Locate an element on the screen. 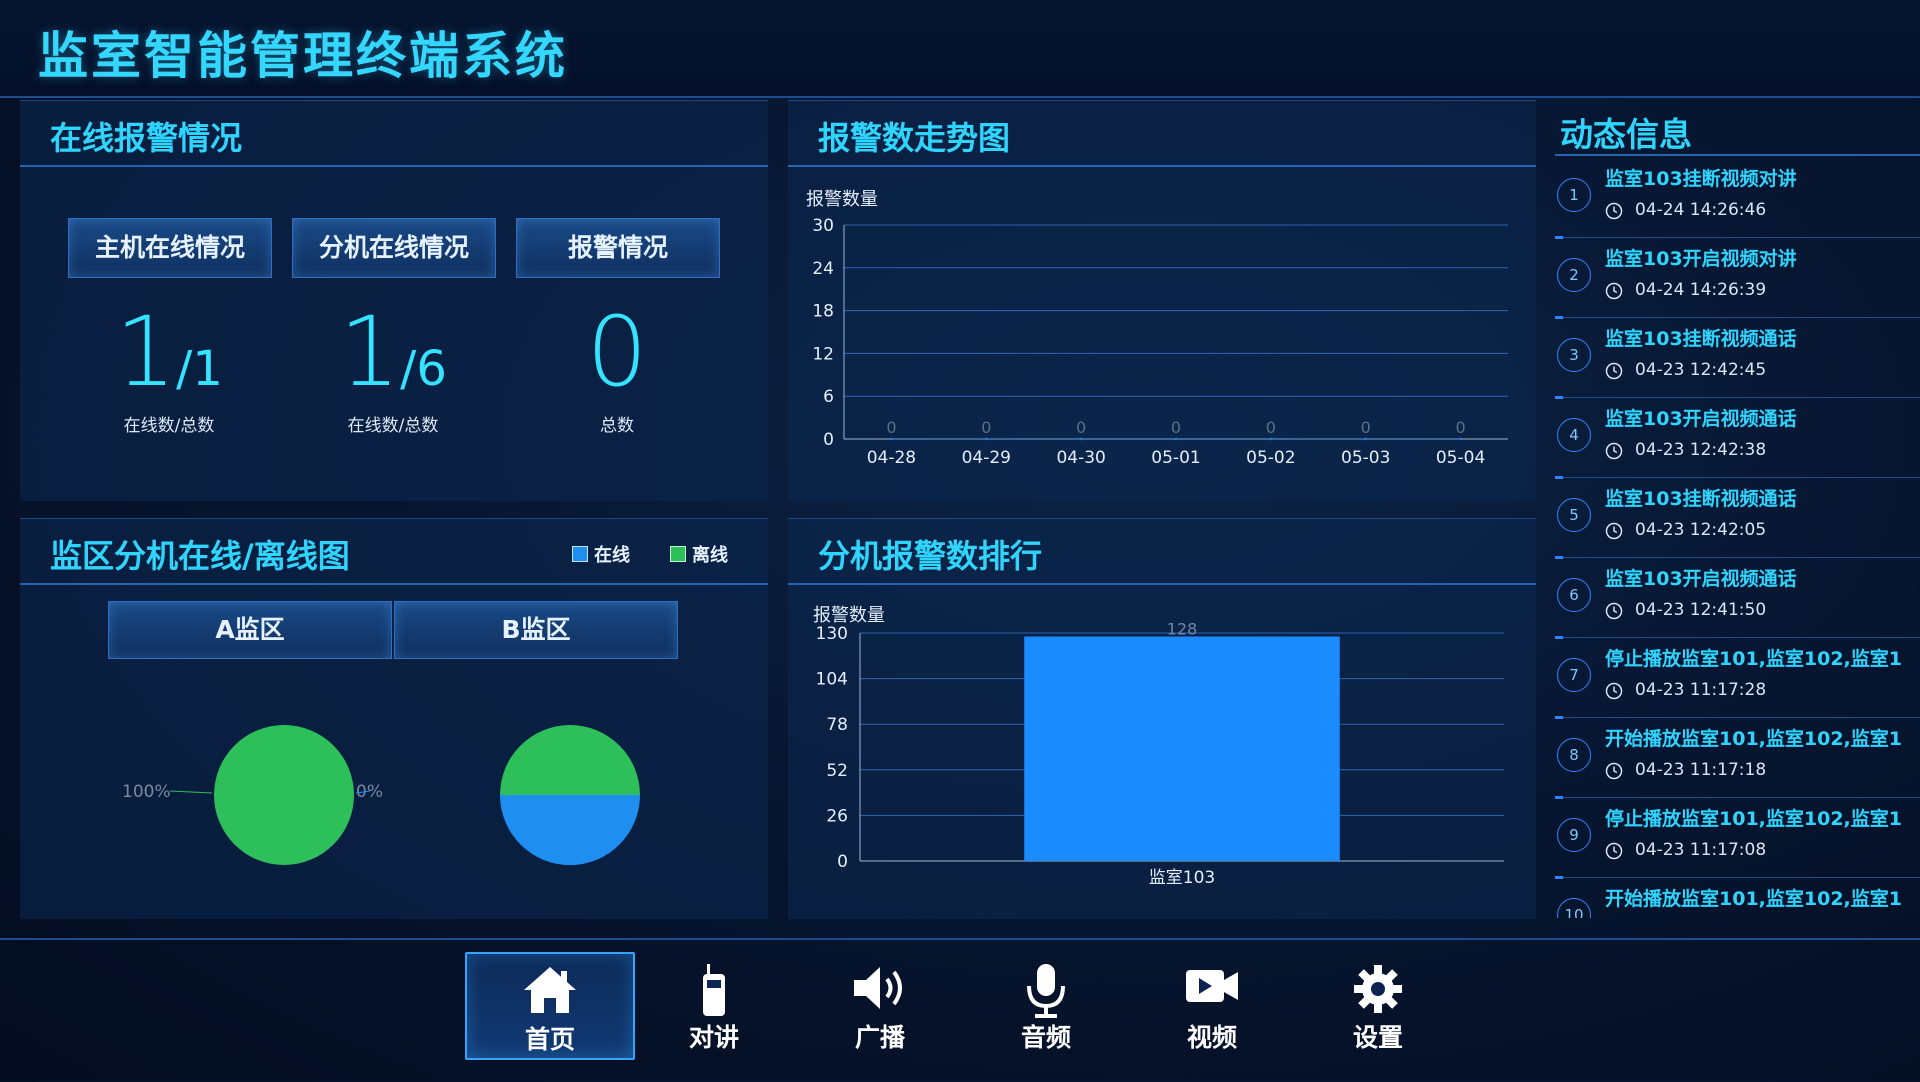  nav-home: 首页 is located at coordinates (550, 1006).